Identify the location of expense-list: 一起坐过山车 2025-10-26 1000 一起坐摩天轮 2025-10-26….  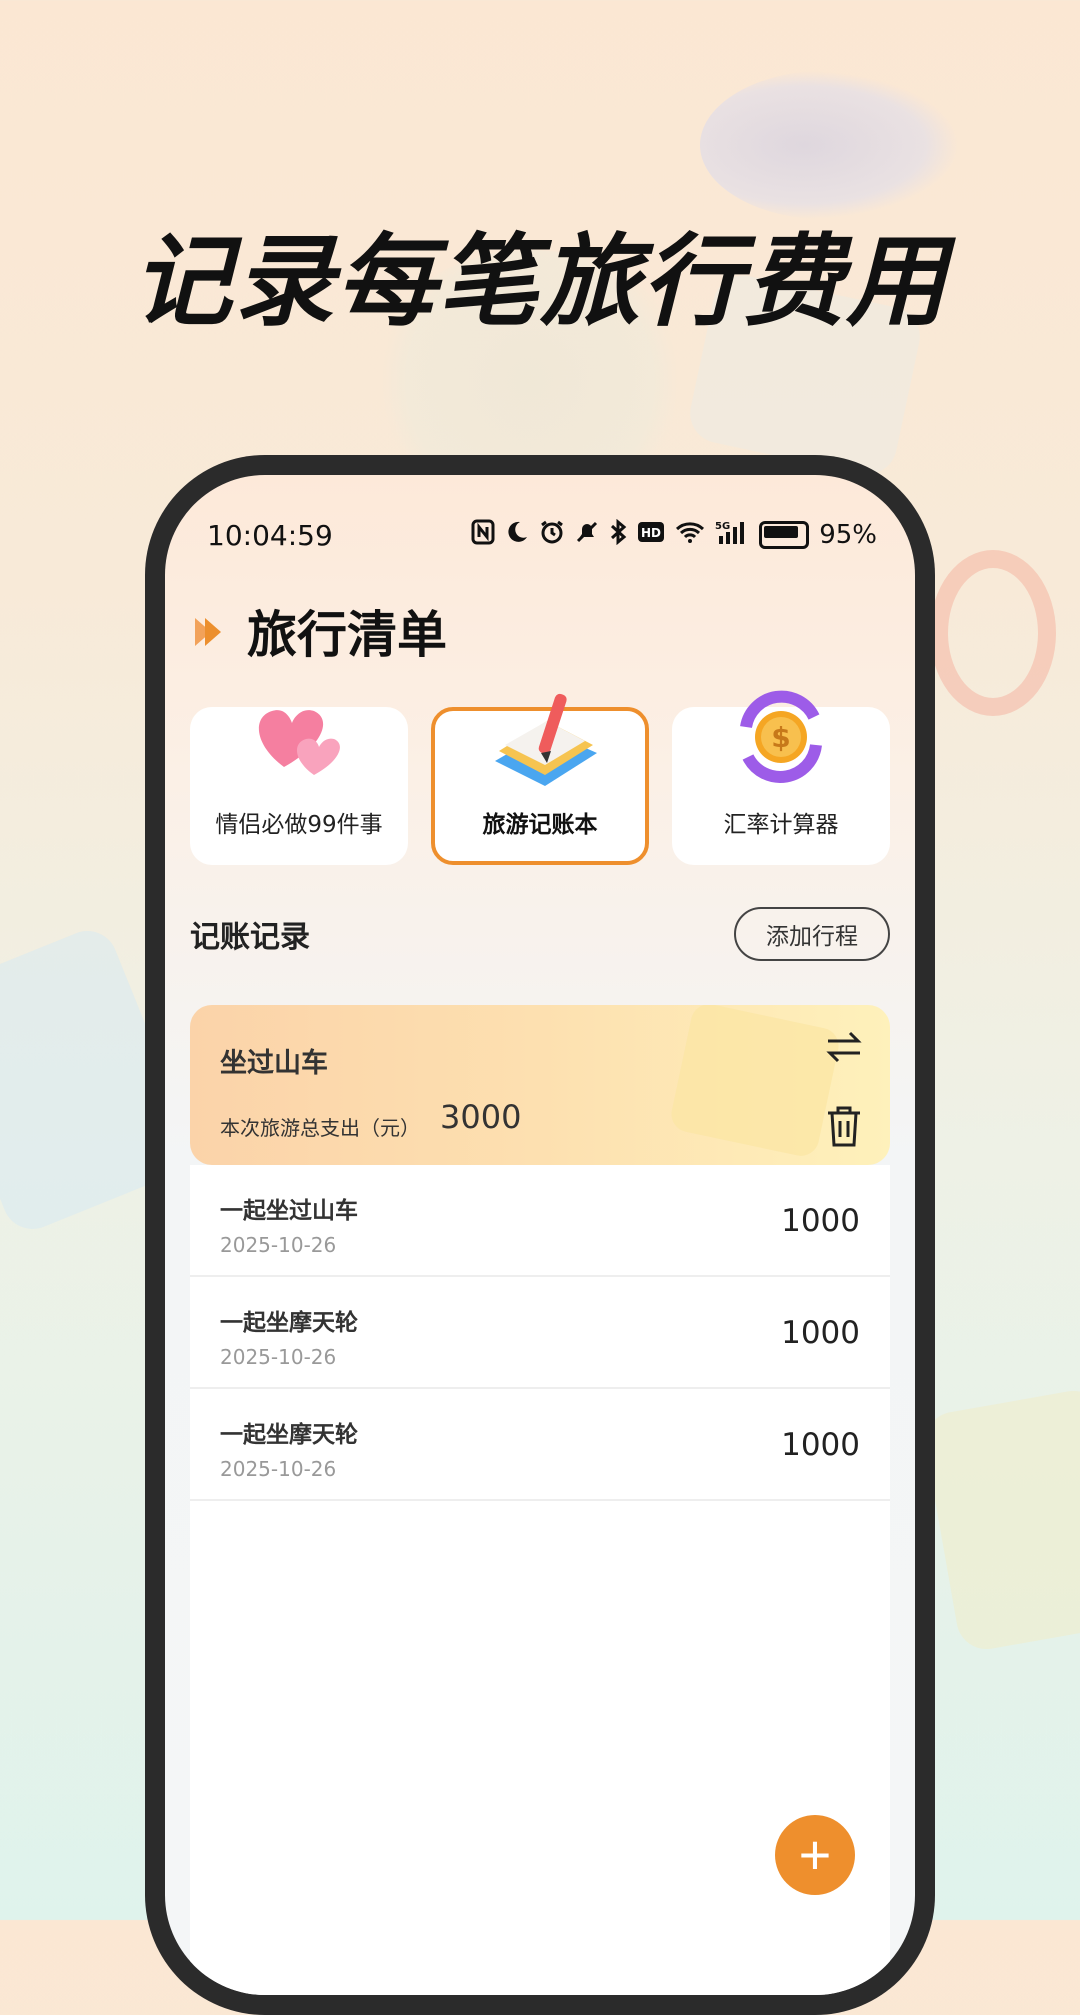
(540, 1333).